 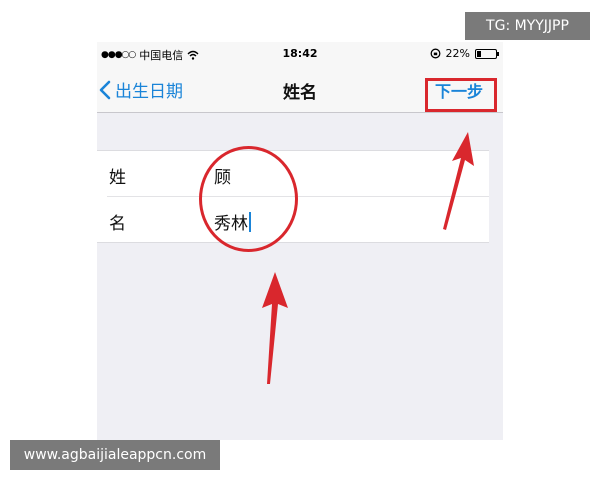 What do you see at coordinates (458, 181) in the screenshot?
I see `arrow-up-right-icon` at bounding box center [458, 181].